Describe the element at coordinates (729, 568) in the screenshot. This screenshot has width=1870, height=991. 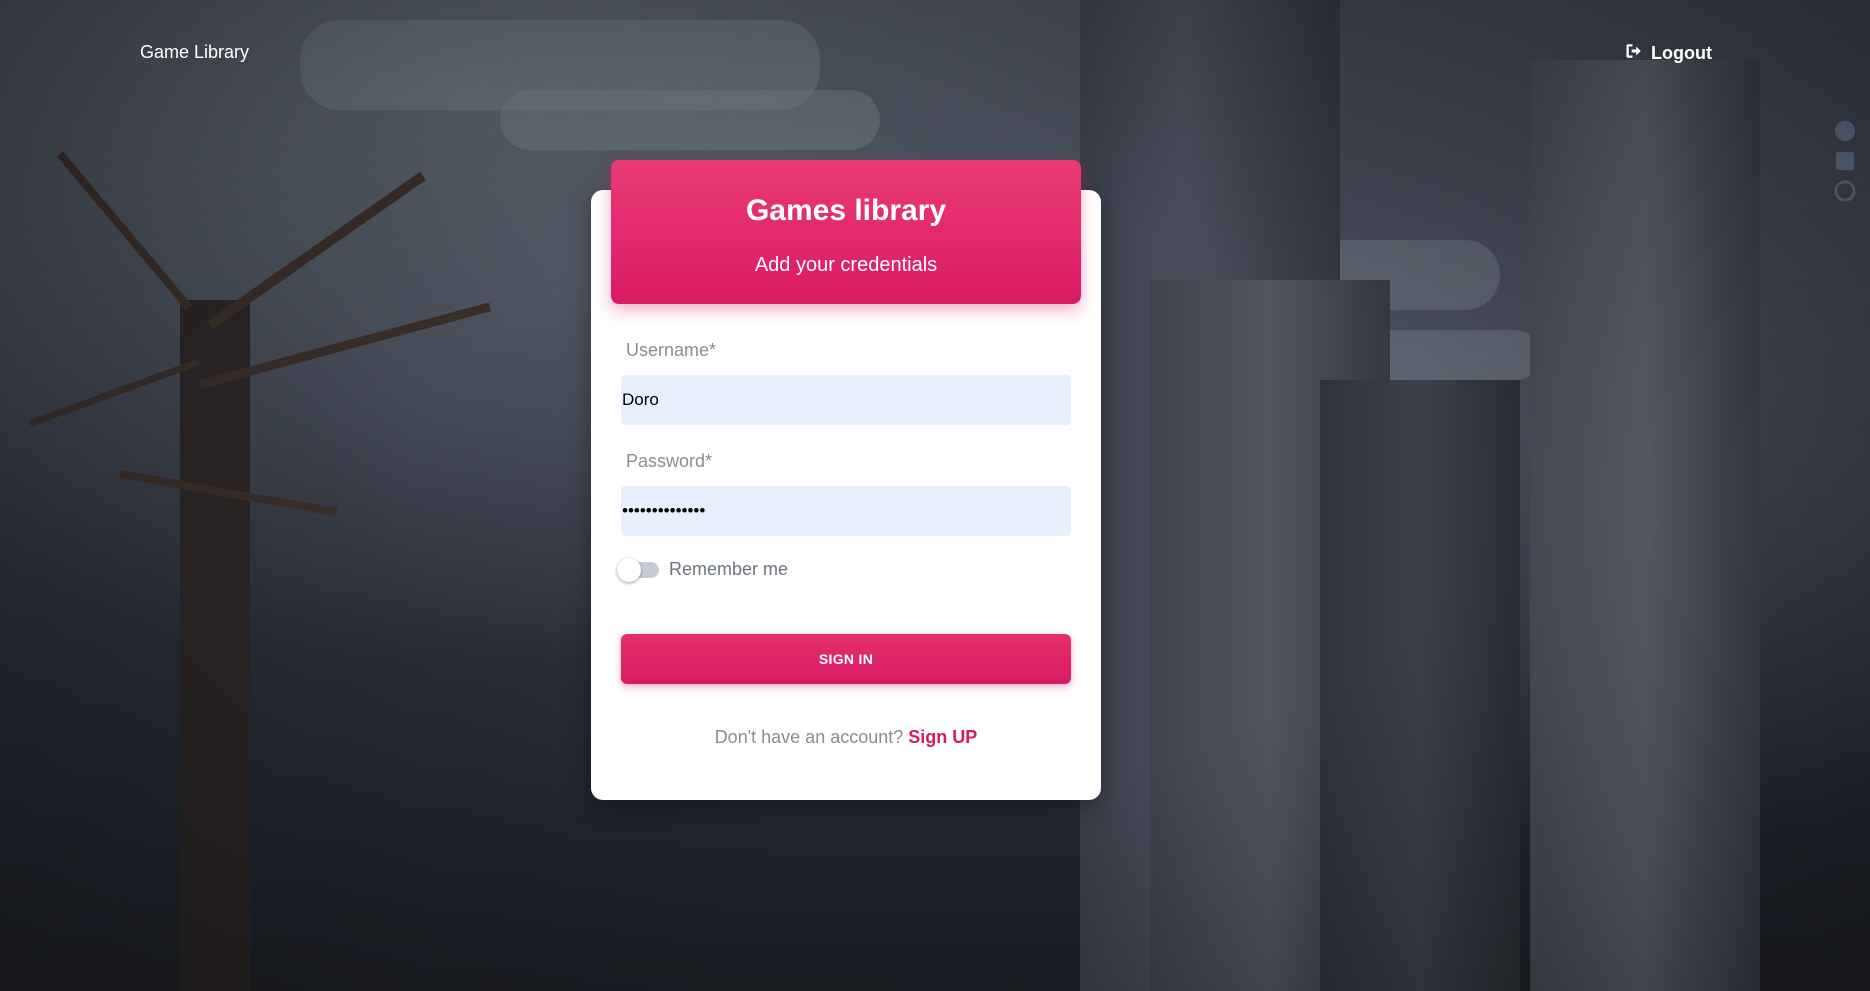
I see `remember-me-label: Remember me` at that location.